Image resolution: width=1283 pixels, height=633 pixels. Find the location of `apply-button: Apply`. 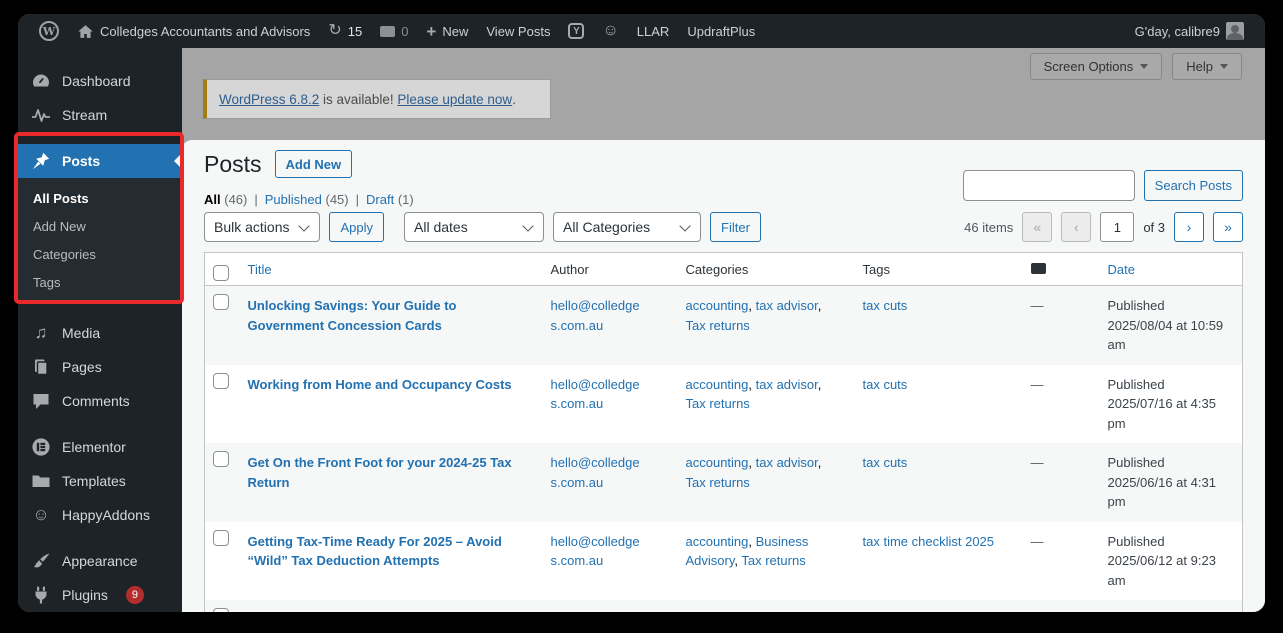

apply-button: Apply is located at coordinates (357, 227).